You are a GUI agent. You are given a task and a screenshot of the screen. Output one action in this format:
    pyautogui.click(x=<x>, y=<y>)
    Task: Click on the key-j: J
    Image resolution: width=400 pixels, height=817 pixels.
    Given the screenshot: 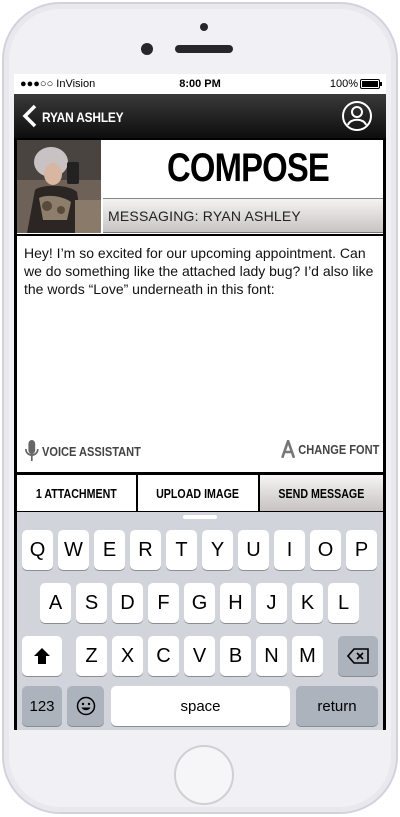 What is the action you would take?
    pyautogui.click(x=271, y=603)
    